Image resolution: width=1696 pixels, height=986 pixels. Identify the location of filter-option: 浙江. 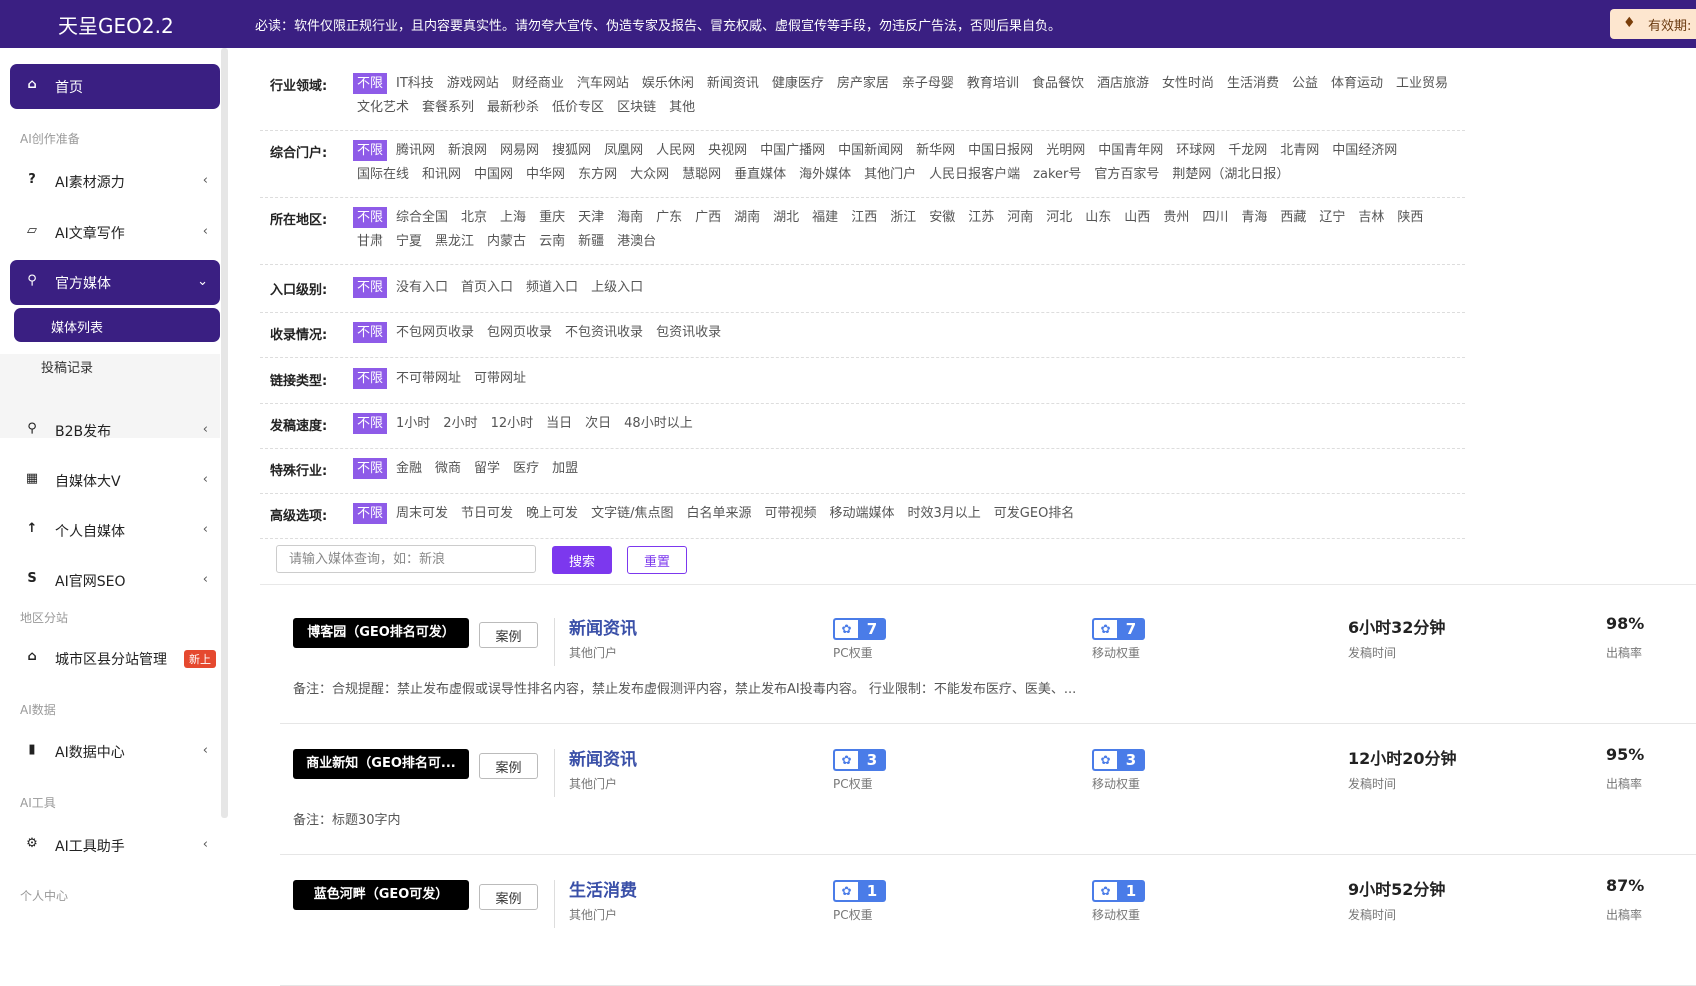
(903, 217).